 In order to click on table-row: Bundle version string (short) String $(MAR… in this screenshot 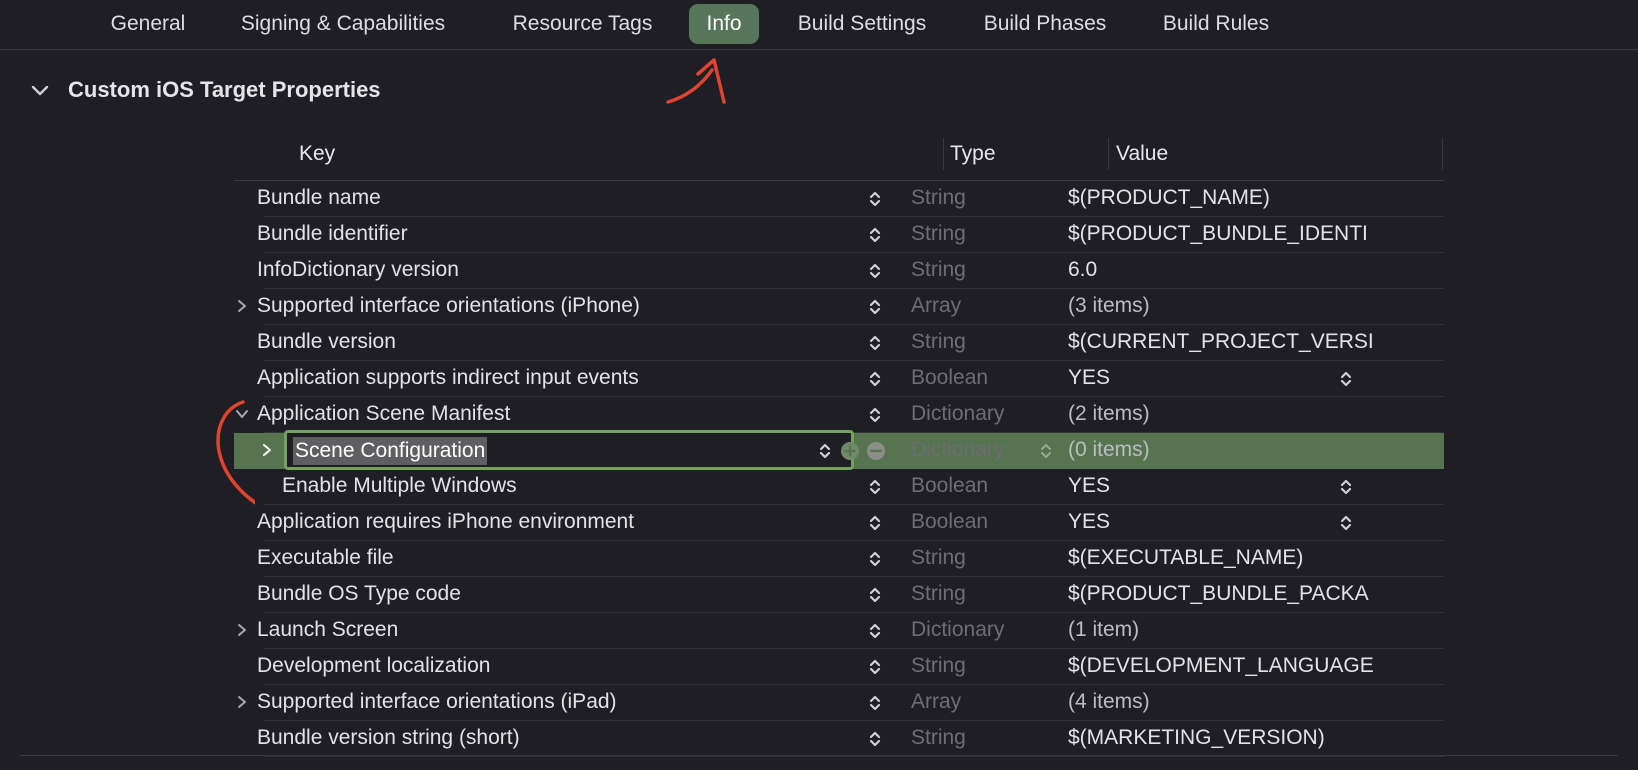, I will do `click(839, 739)`.